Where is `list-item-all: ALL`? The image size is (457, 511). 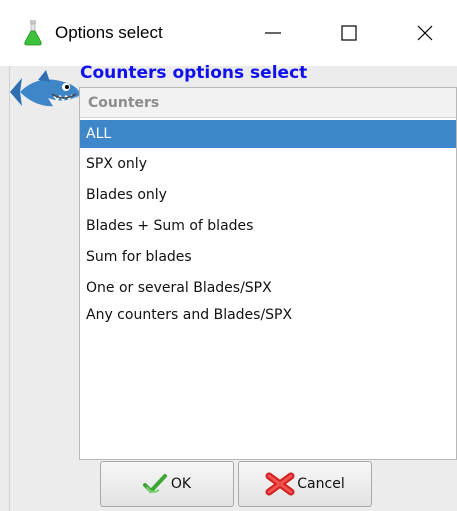 list-item-all: ALL is located at coordinates (268, 134).